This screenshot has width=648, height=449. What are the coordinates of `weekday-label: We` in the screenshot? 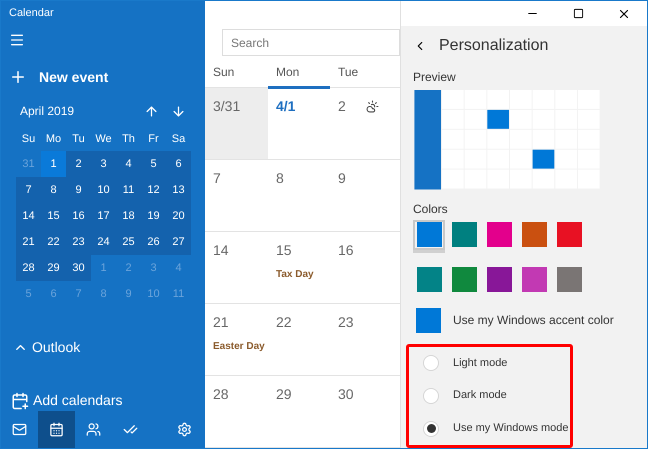 It's located at (103, 139).